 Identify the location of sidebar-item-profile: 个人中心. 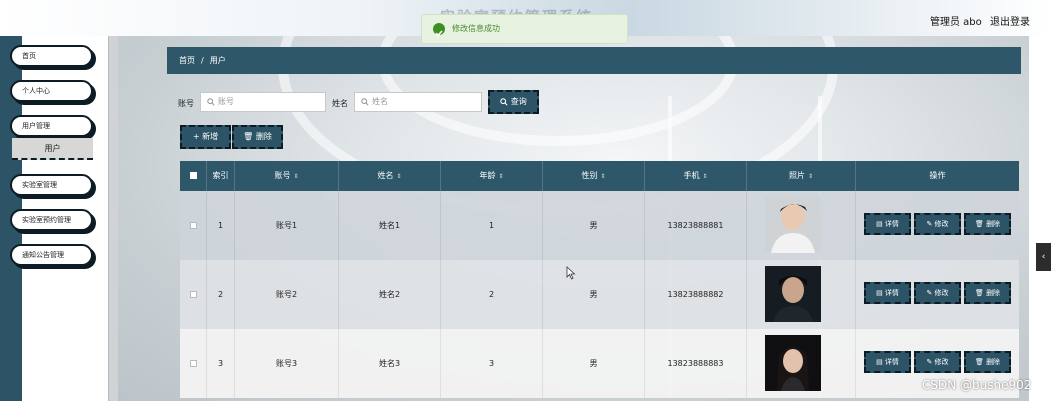
(51, 91).